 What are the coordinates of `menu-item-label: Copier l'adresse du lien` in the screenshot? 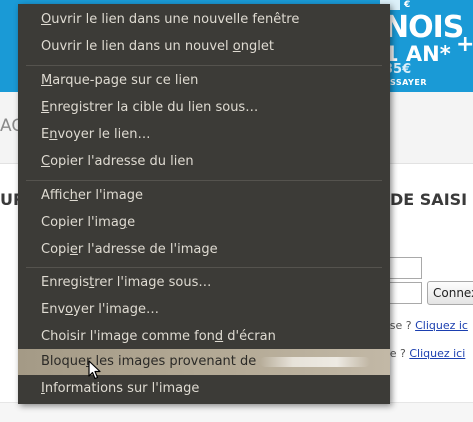 It's located at (117, 161).